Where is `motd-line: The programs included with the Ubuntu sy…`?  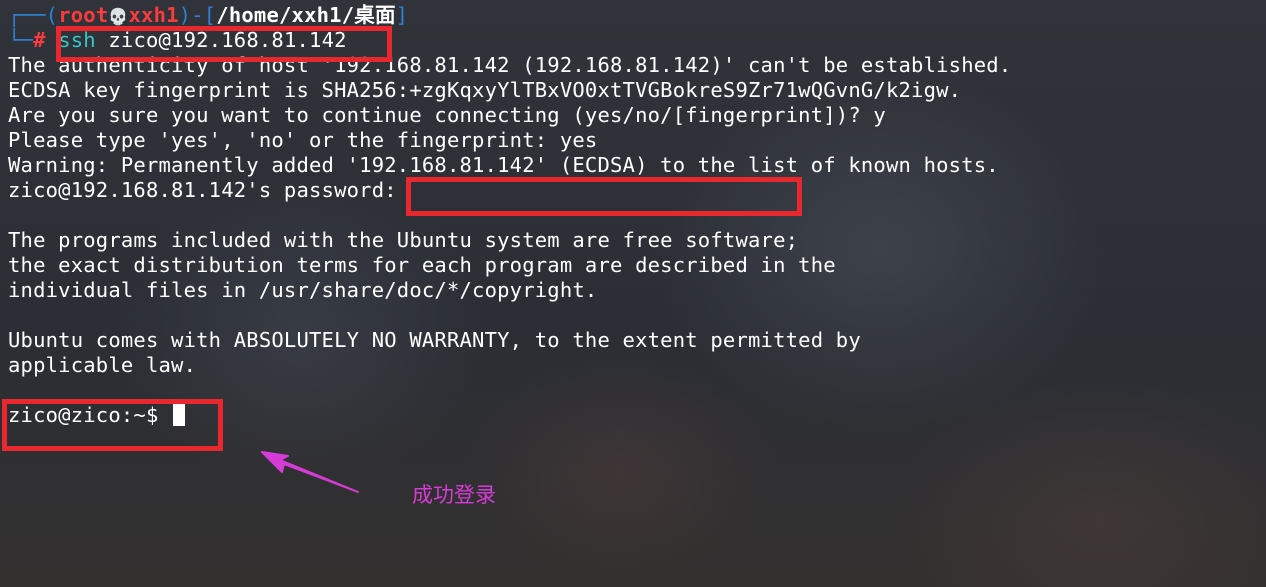
motd-line: The programs included with the Ubuntu sy… is located at coordinates (403, 240).